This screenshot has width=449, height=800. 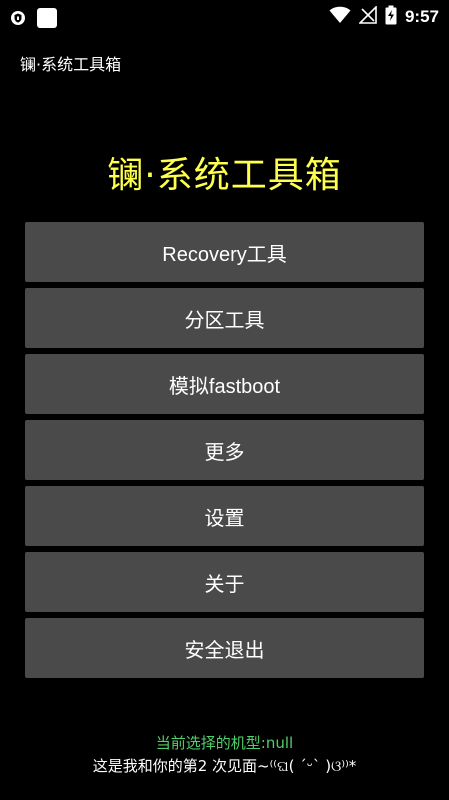 What do you see at coordinates (224, 175) in the screenshot?
I see `page-heading: 镧·系统工具箱` at bounding box center [224, 175].